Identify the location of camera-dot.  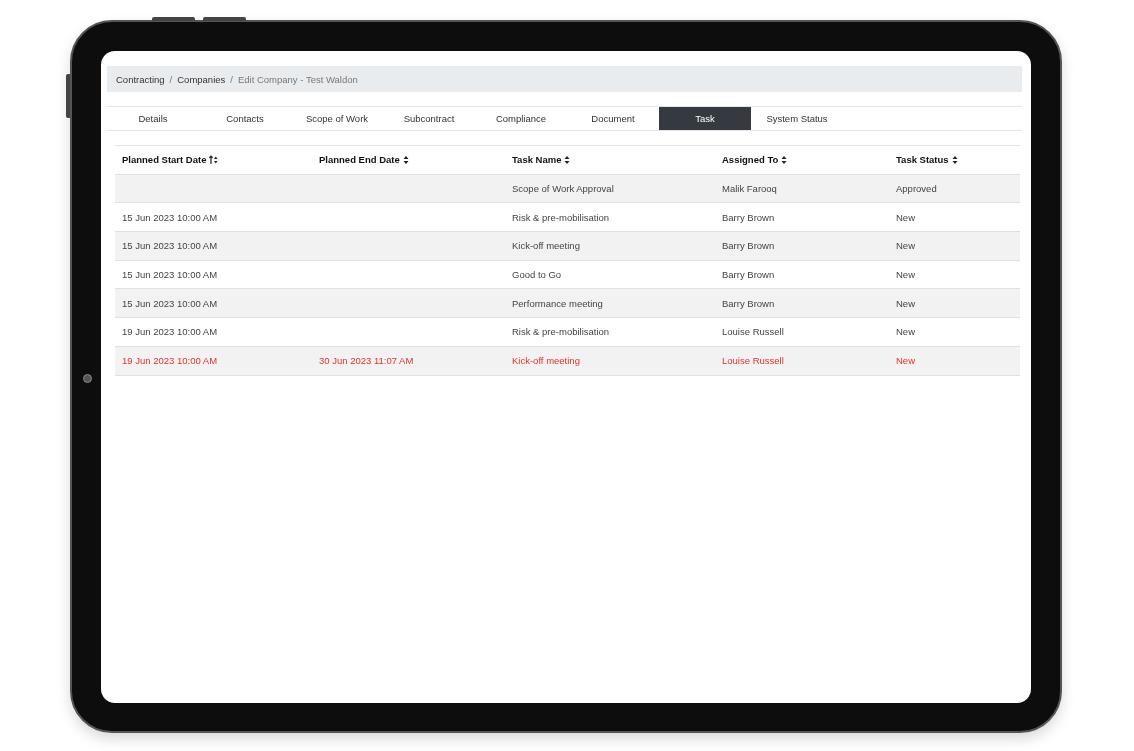
(87, 378).